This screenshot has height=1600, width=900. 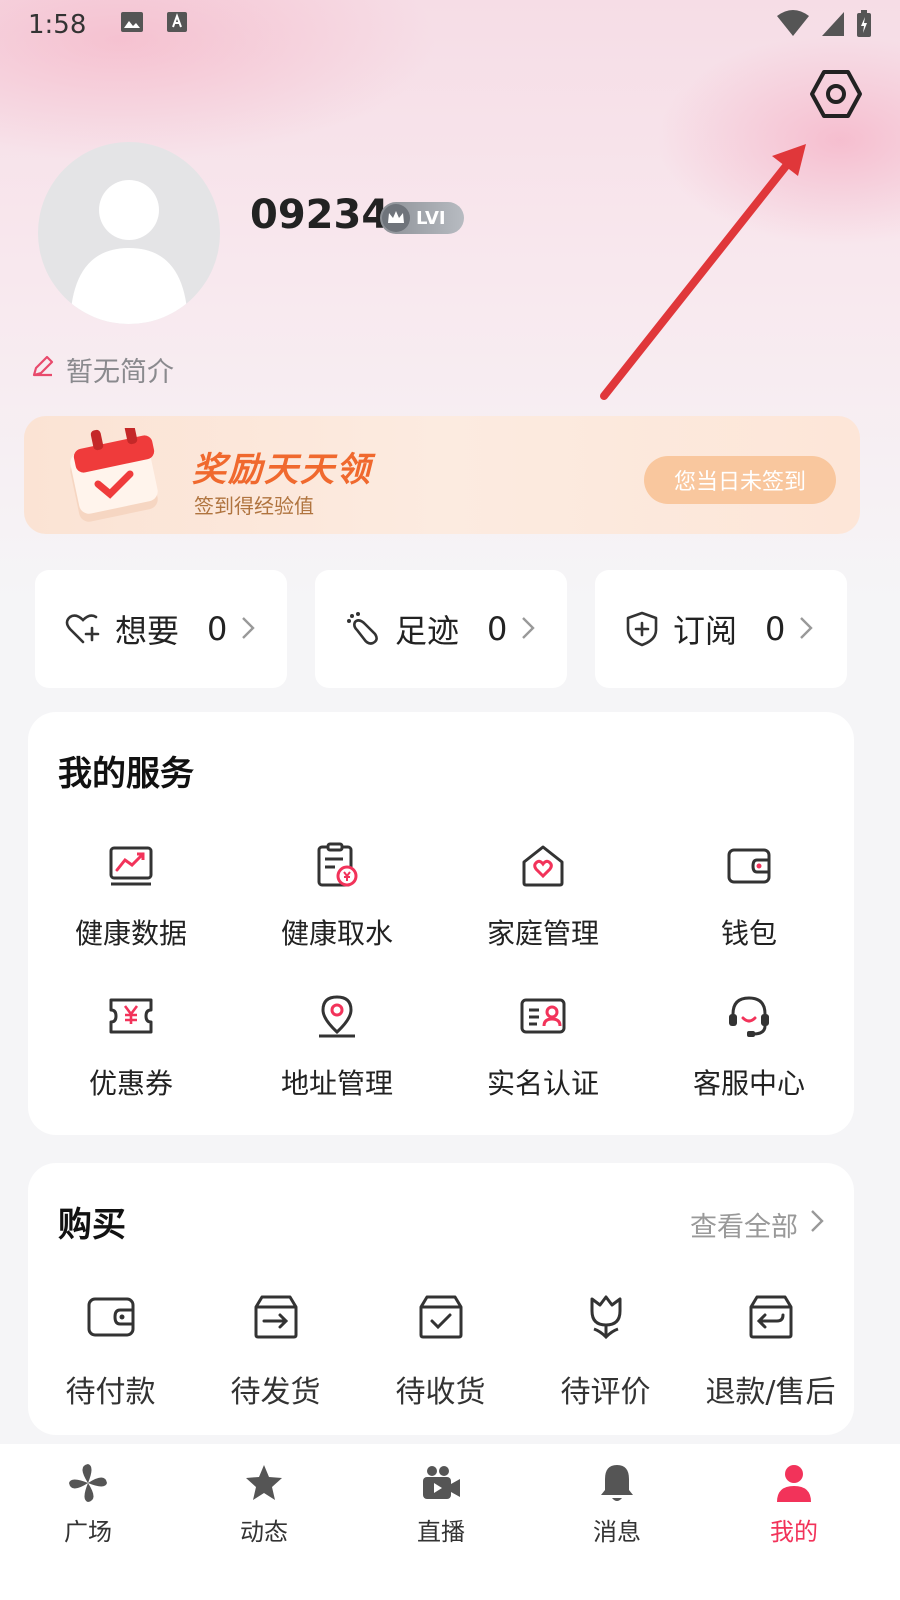 I want to click on order-label: 退款/售后, so click(x=770, y=1392).